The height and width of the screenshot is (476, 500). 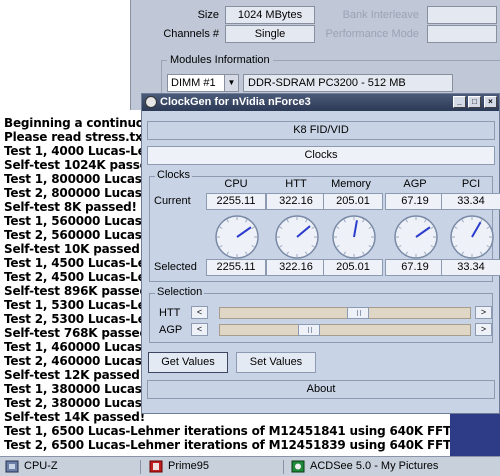 I want to click on selected-cpu: 2255.11, so click(x=236, y=267).